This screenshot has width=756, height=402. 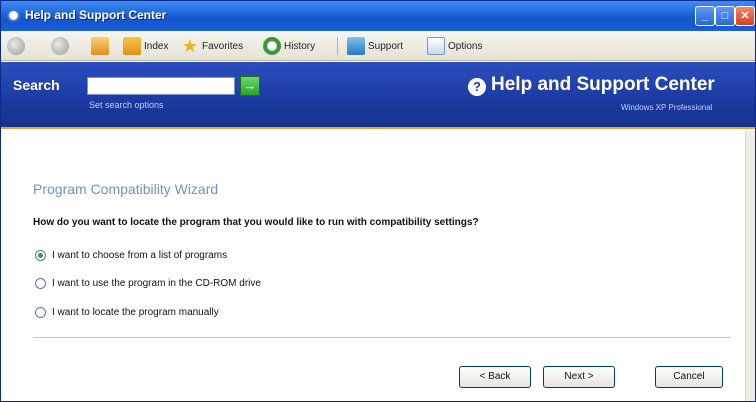 What do you see at coordinates (250, 86) in the screenshot?
I see `search-go-button: →` at bounding box center [250, 86].